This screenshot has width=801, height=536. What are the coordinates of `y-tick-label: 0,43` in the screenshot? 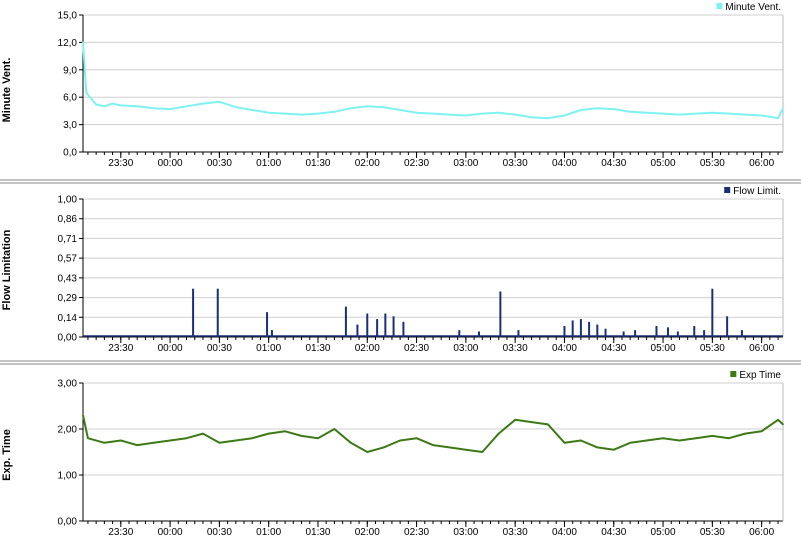 It's located at (68, 278).